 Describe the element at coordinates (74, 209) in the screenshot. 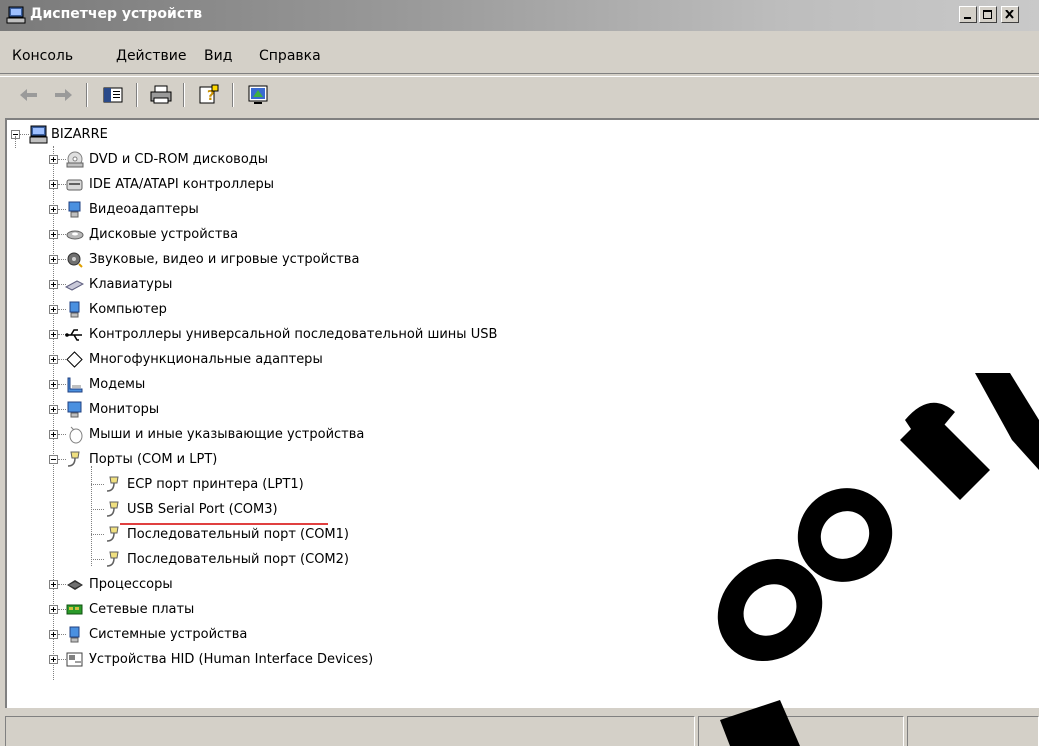

I see `display-adapter-icon` at that location.